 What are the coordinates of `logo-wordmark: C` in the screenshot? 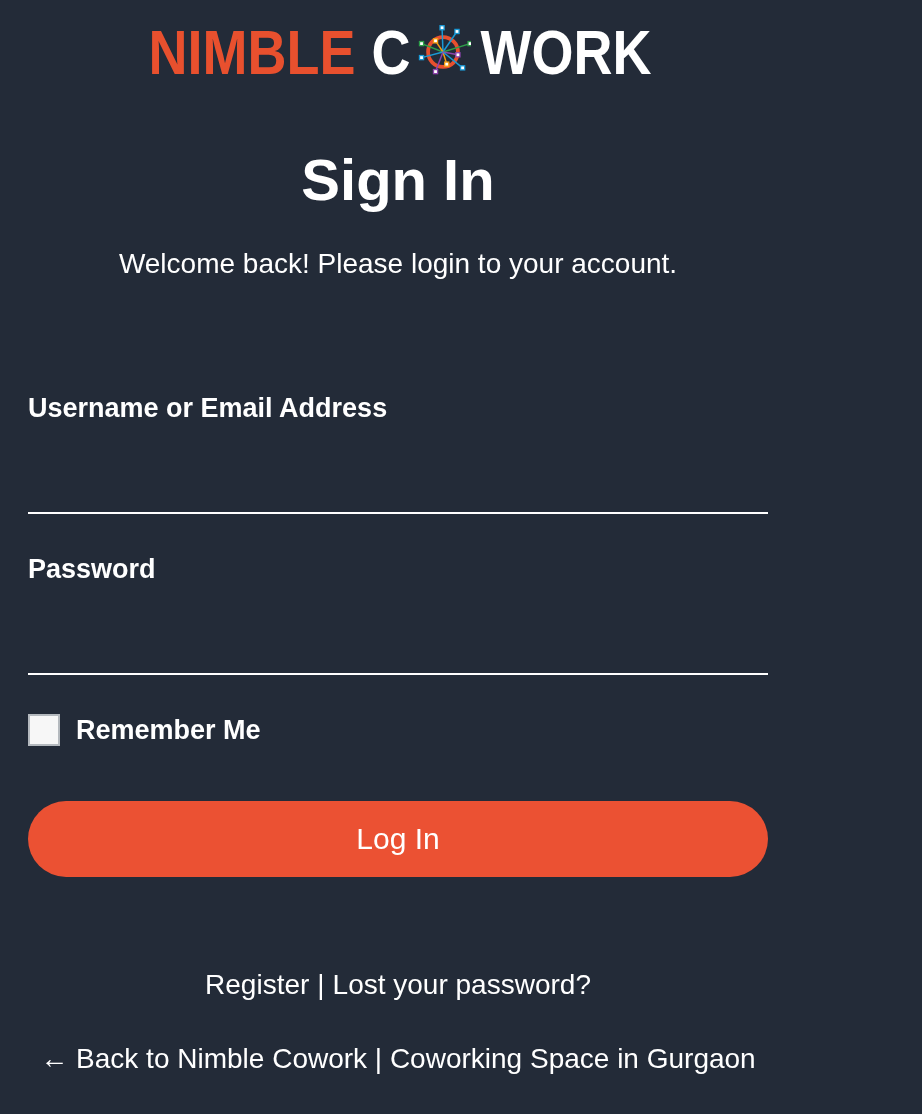 It's located at (391, 52).